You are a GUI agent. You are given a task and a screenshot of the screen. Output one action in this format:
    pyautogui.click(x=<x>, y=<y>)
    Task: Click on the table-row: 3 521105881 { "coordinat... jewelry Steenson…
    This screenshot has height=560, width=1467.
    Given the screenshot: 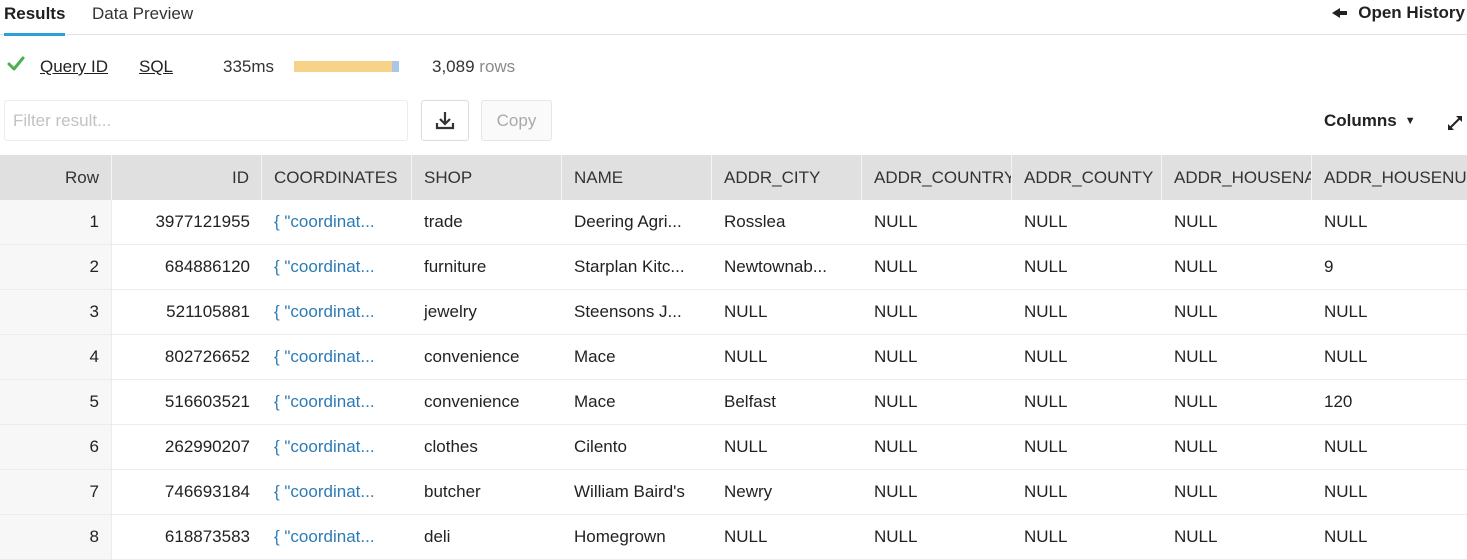 What is the action you would take?
    pyautogui.click(x=733, y=312)
    